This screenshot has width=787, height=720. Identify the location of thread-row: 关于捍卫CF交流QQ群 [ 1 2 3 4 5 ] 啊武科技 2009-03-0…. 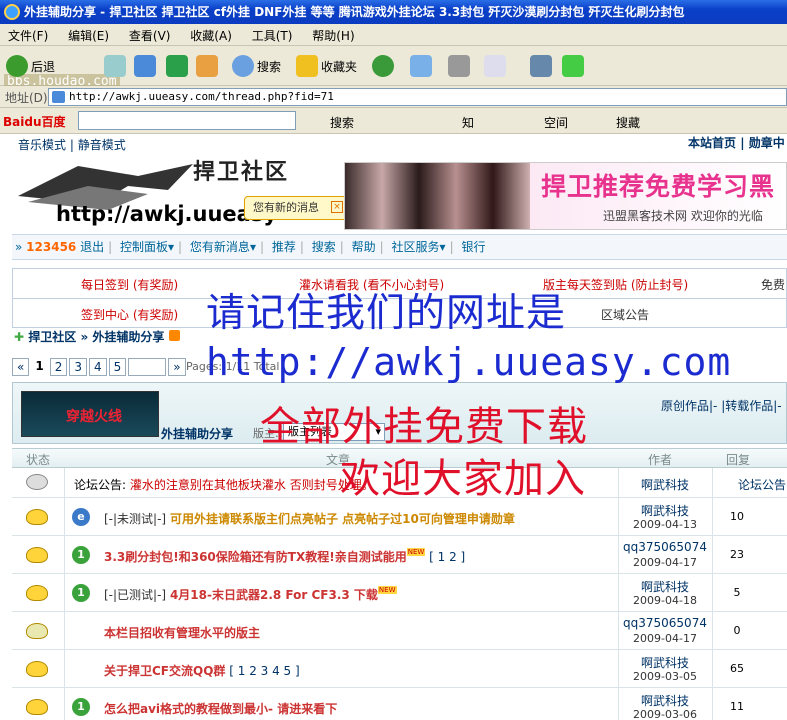
(399, 669).